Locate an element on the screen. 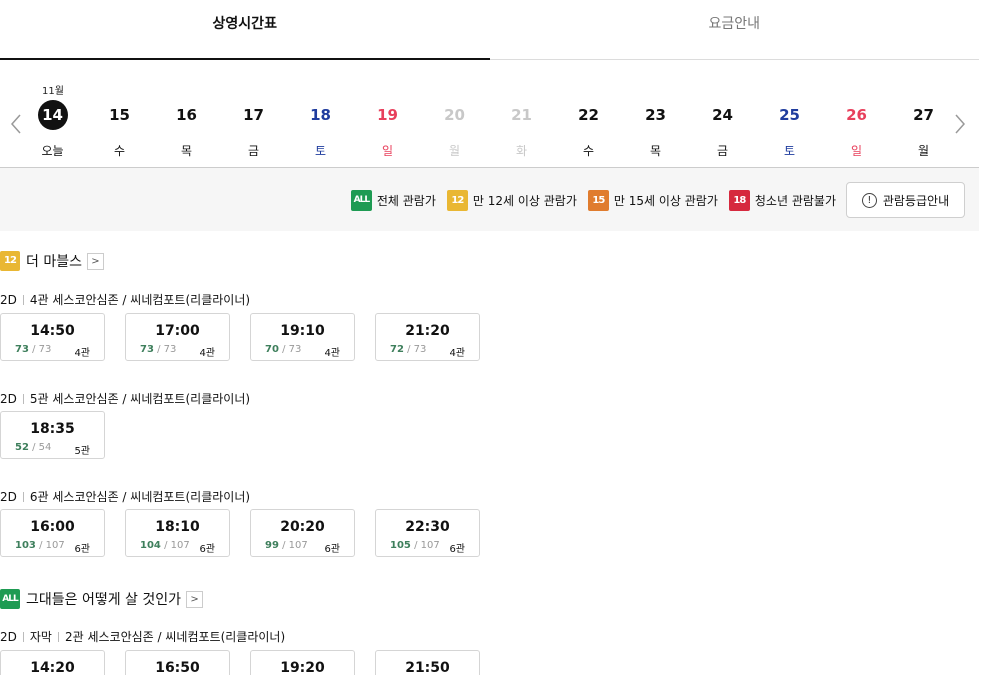 The width and height of the screenshot is (993, 675). available-seats: 99 is located at coordinates (272, 545).